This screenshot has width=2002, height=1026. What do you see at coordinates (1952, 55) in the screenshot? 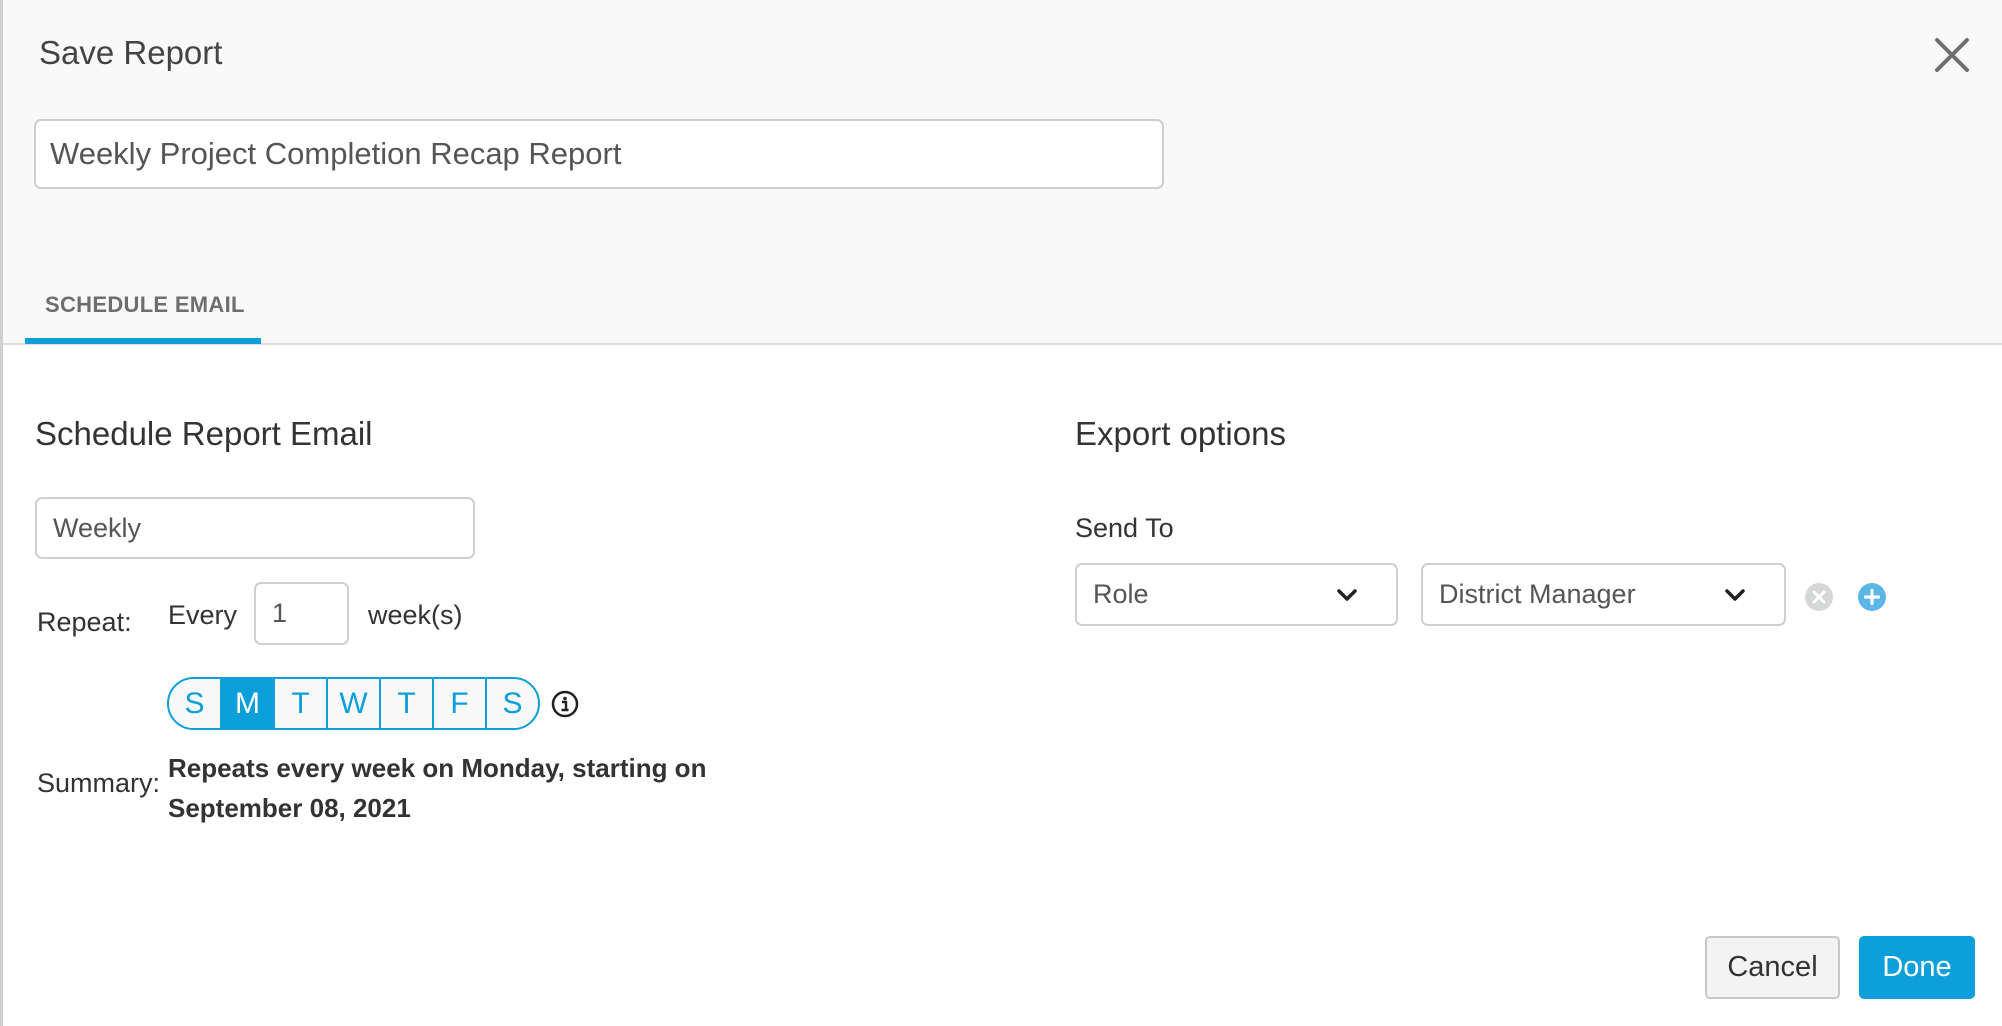
I see `close-icon` at bounding box center [1952, 55].